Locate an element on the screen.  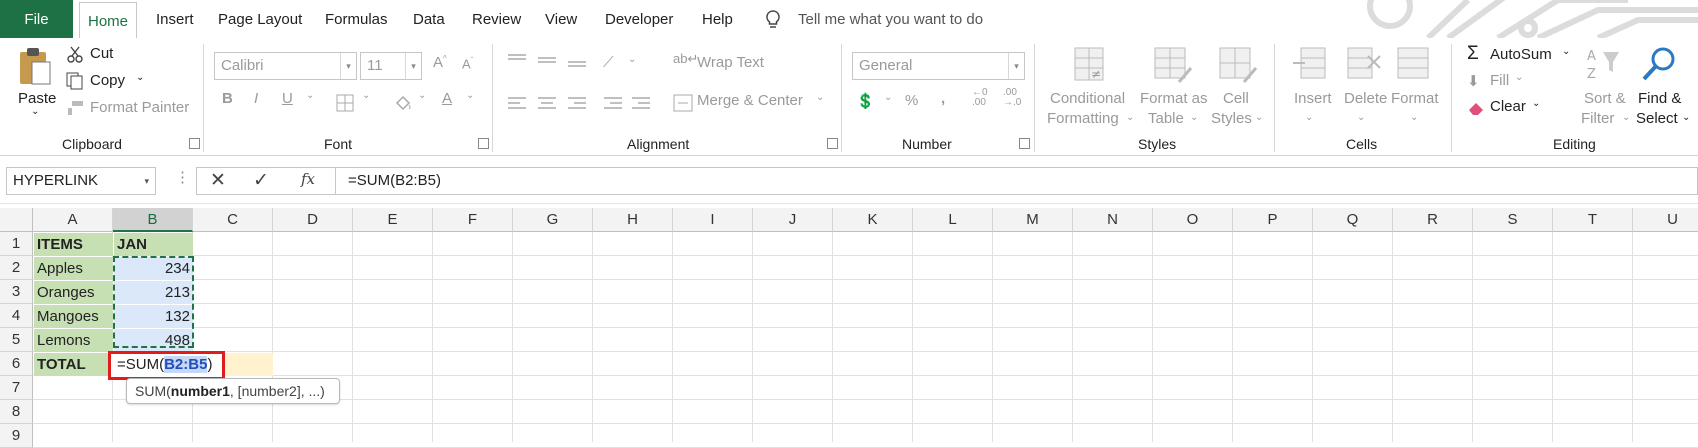
accounting-dropdown-arrow: ⌄ is located at coordinates (888, 97).